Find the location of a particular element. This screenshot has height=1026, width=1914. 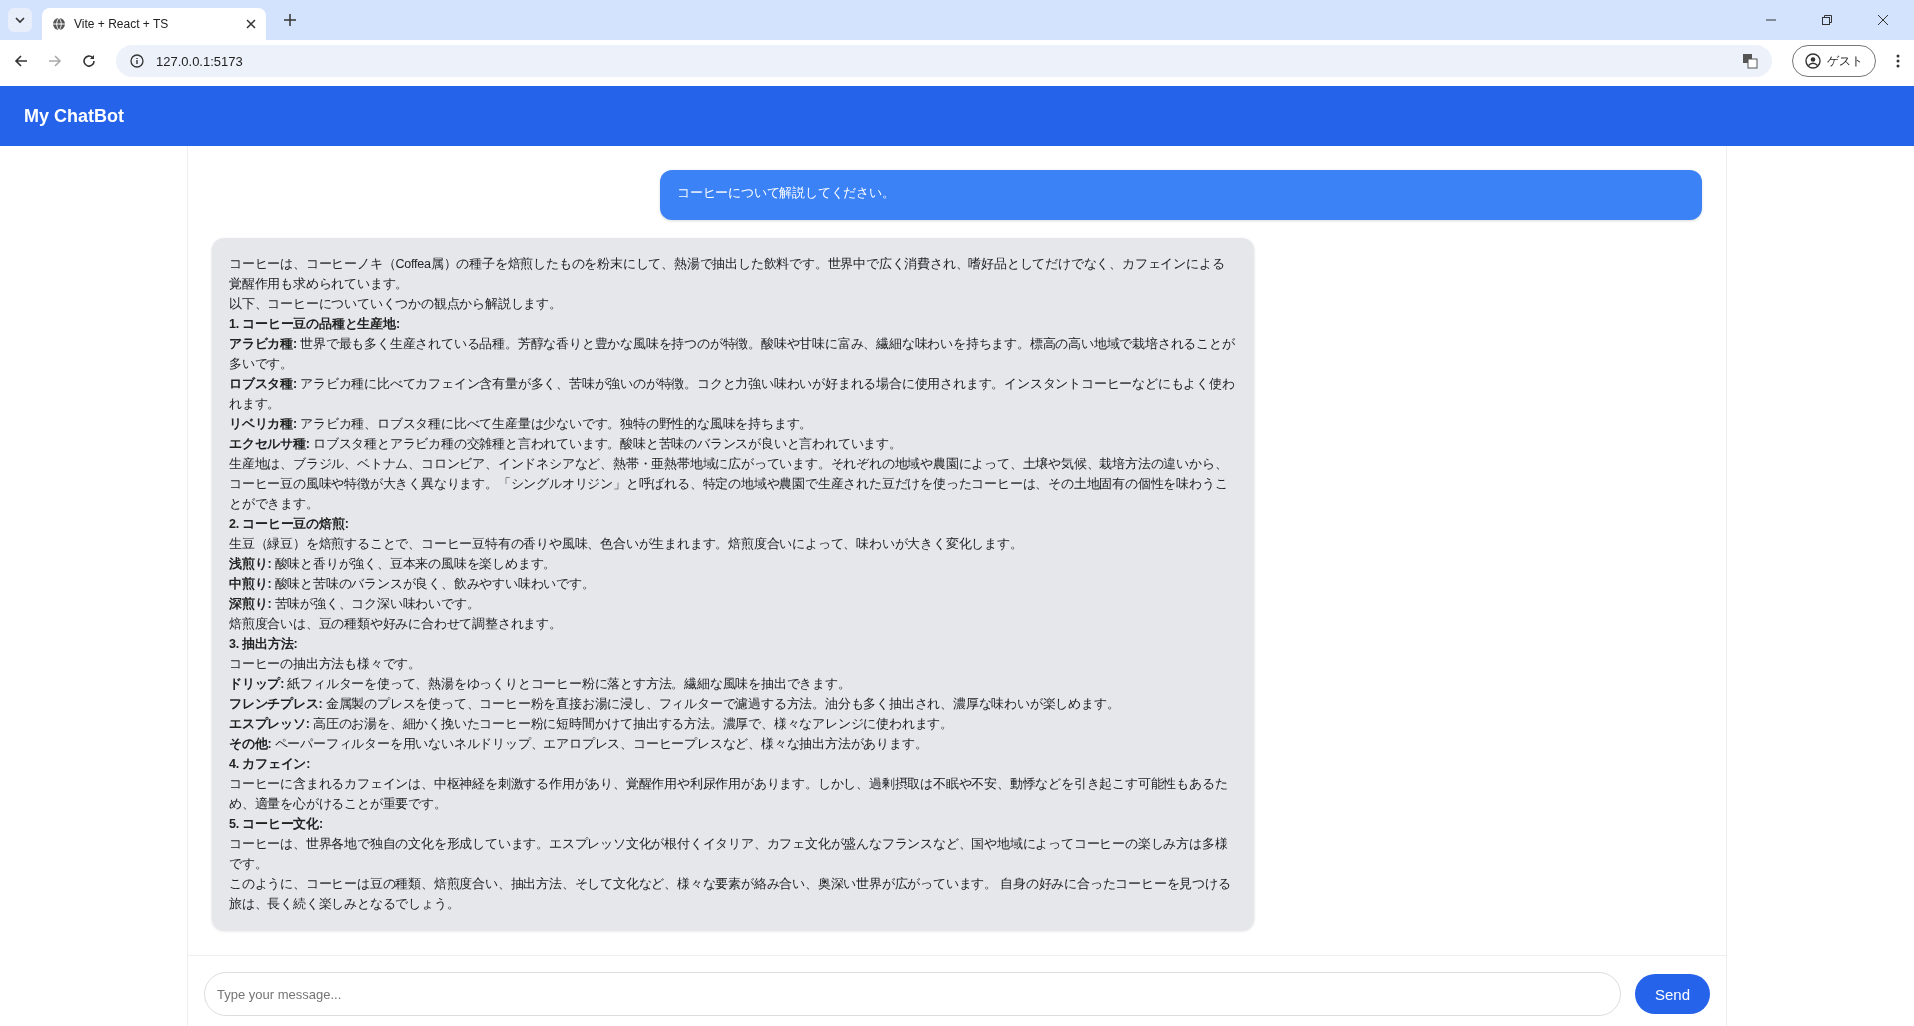

message-text: コーヒーは、コーヒーノキ（Coffea属）の種子を焙煎したものを粉末にして、熱湯で抽出した飲料です。世界中で広く消費され、嗜好品としてだけでなく、カフェインによる覚醒作用も求められています。 is located at coordinates (727, 274).